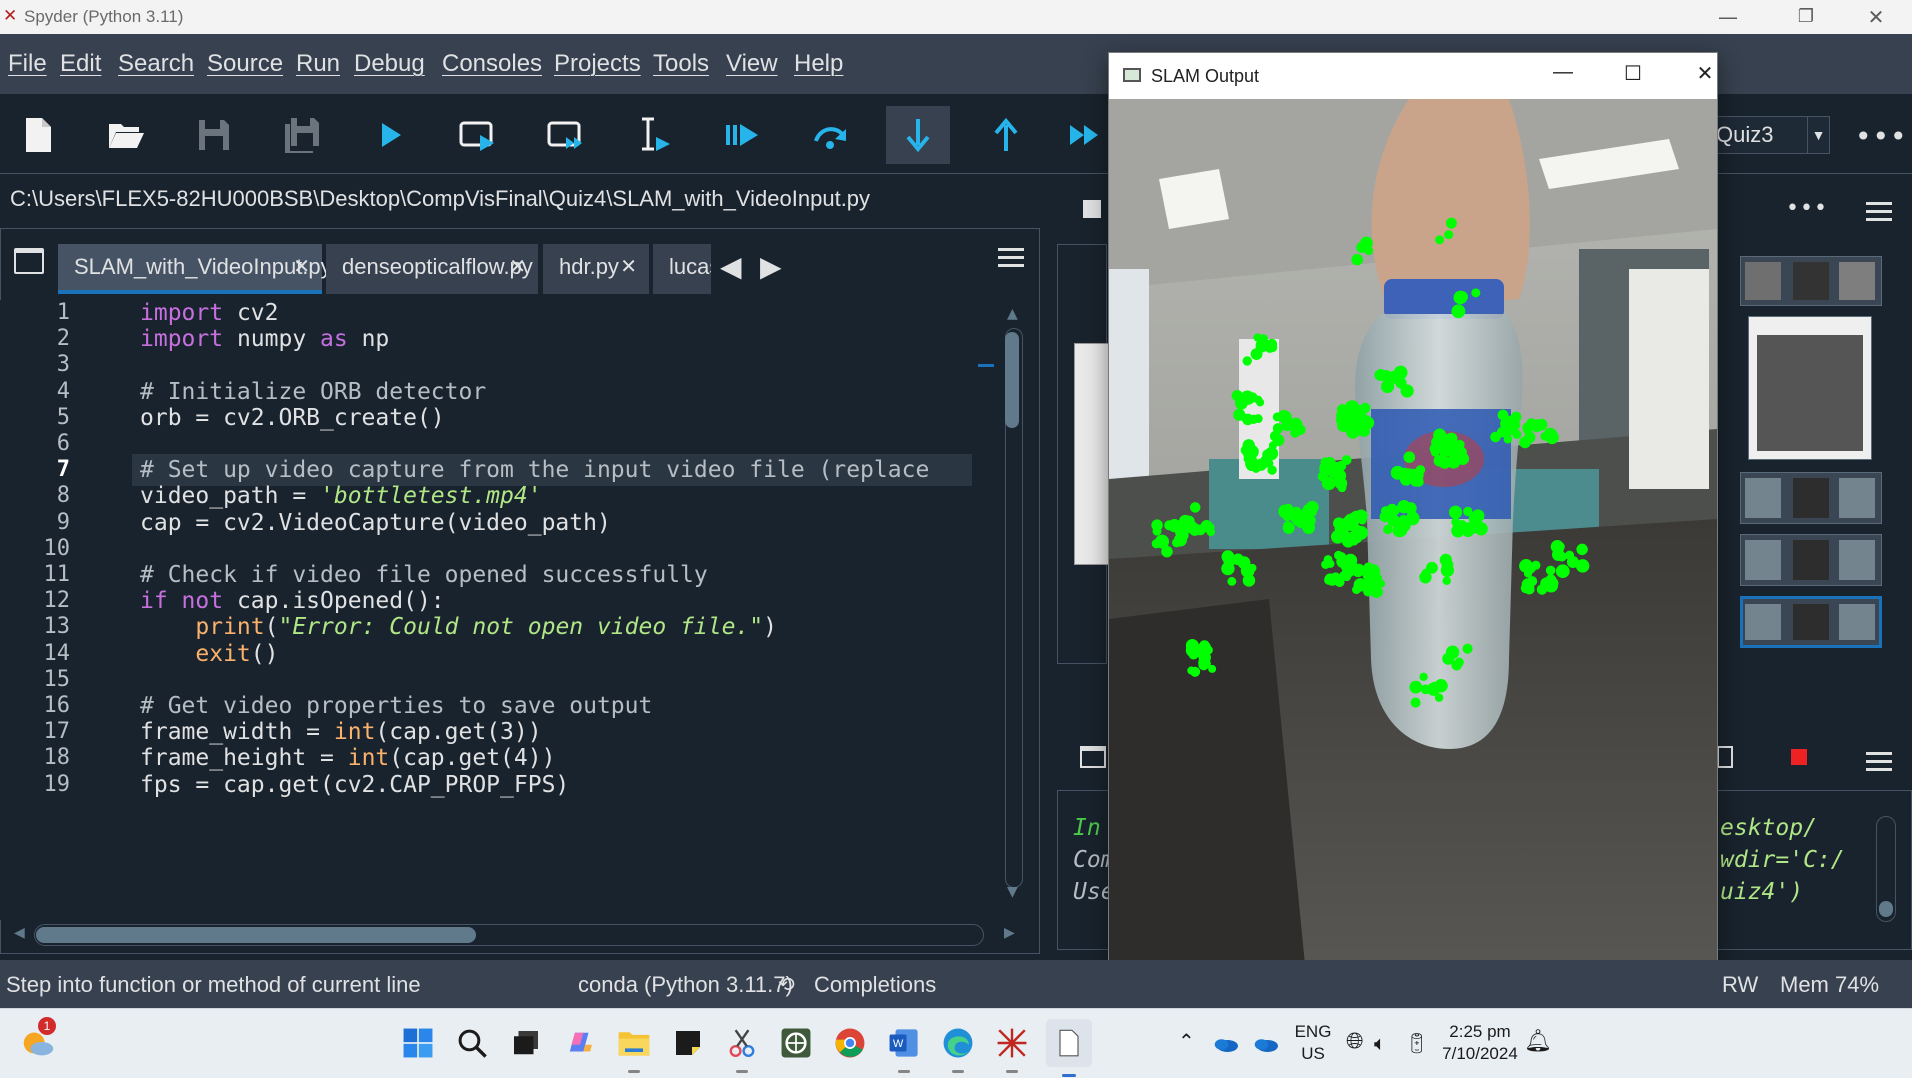 This screenshot has width=1912, height=1078. What do you see at coordinates (1725, 757) in the screenshot?
I see `clear-console-icon` at bounding box center [1725, 757].